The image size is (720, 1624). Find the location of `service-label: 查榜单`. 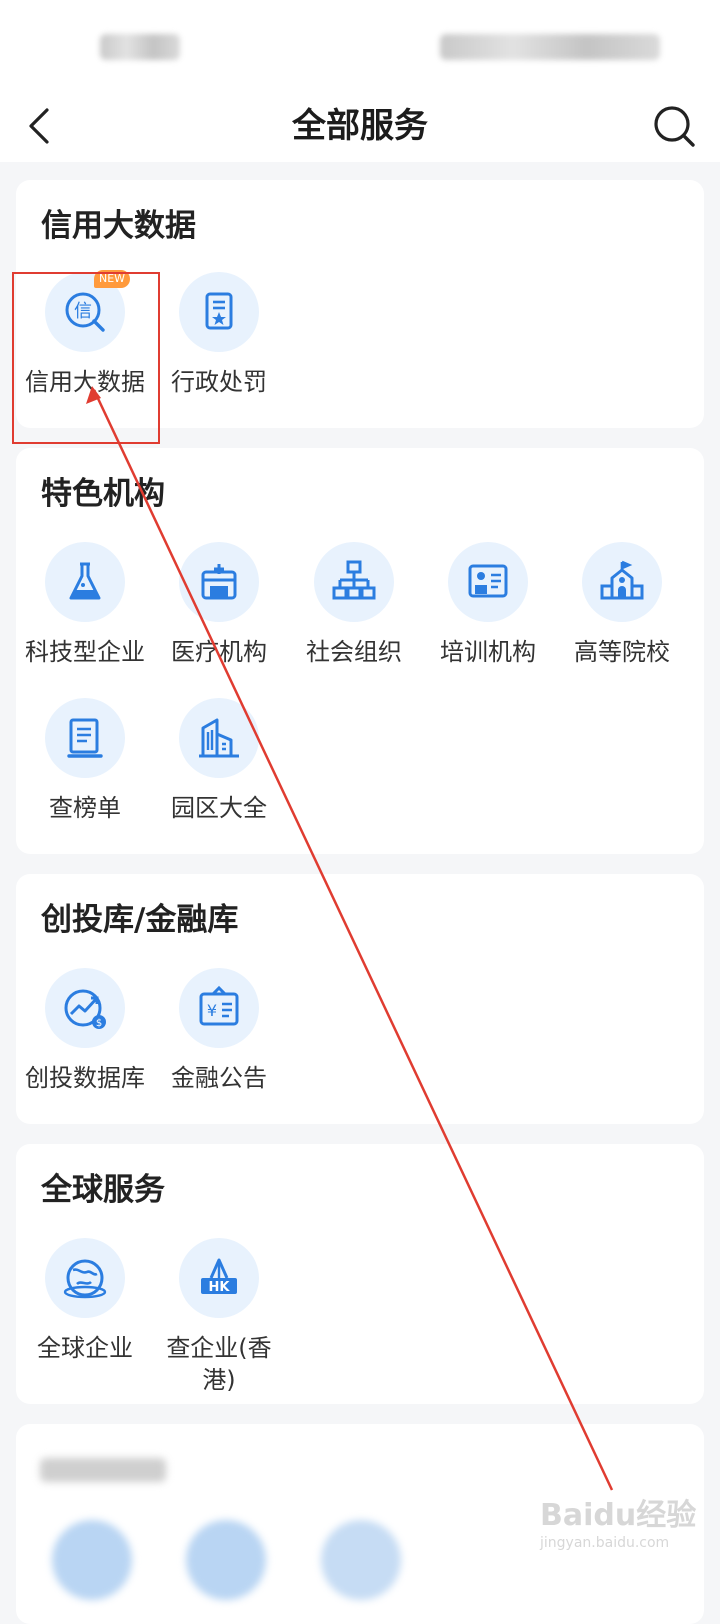

service-label: 查榜单 is located at coordinates (85, 808).